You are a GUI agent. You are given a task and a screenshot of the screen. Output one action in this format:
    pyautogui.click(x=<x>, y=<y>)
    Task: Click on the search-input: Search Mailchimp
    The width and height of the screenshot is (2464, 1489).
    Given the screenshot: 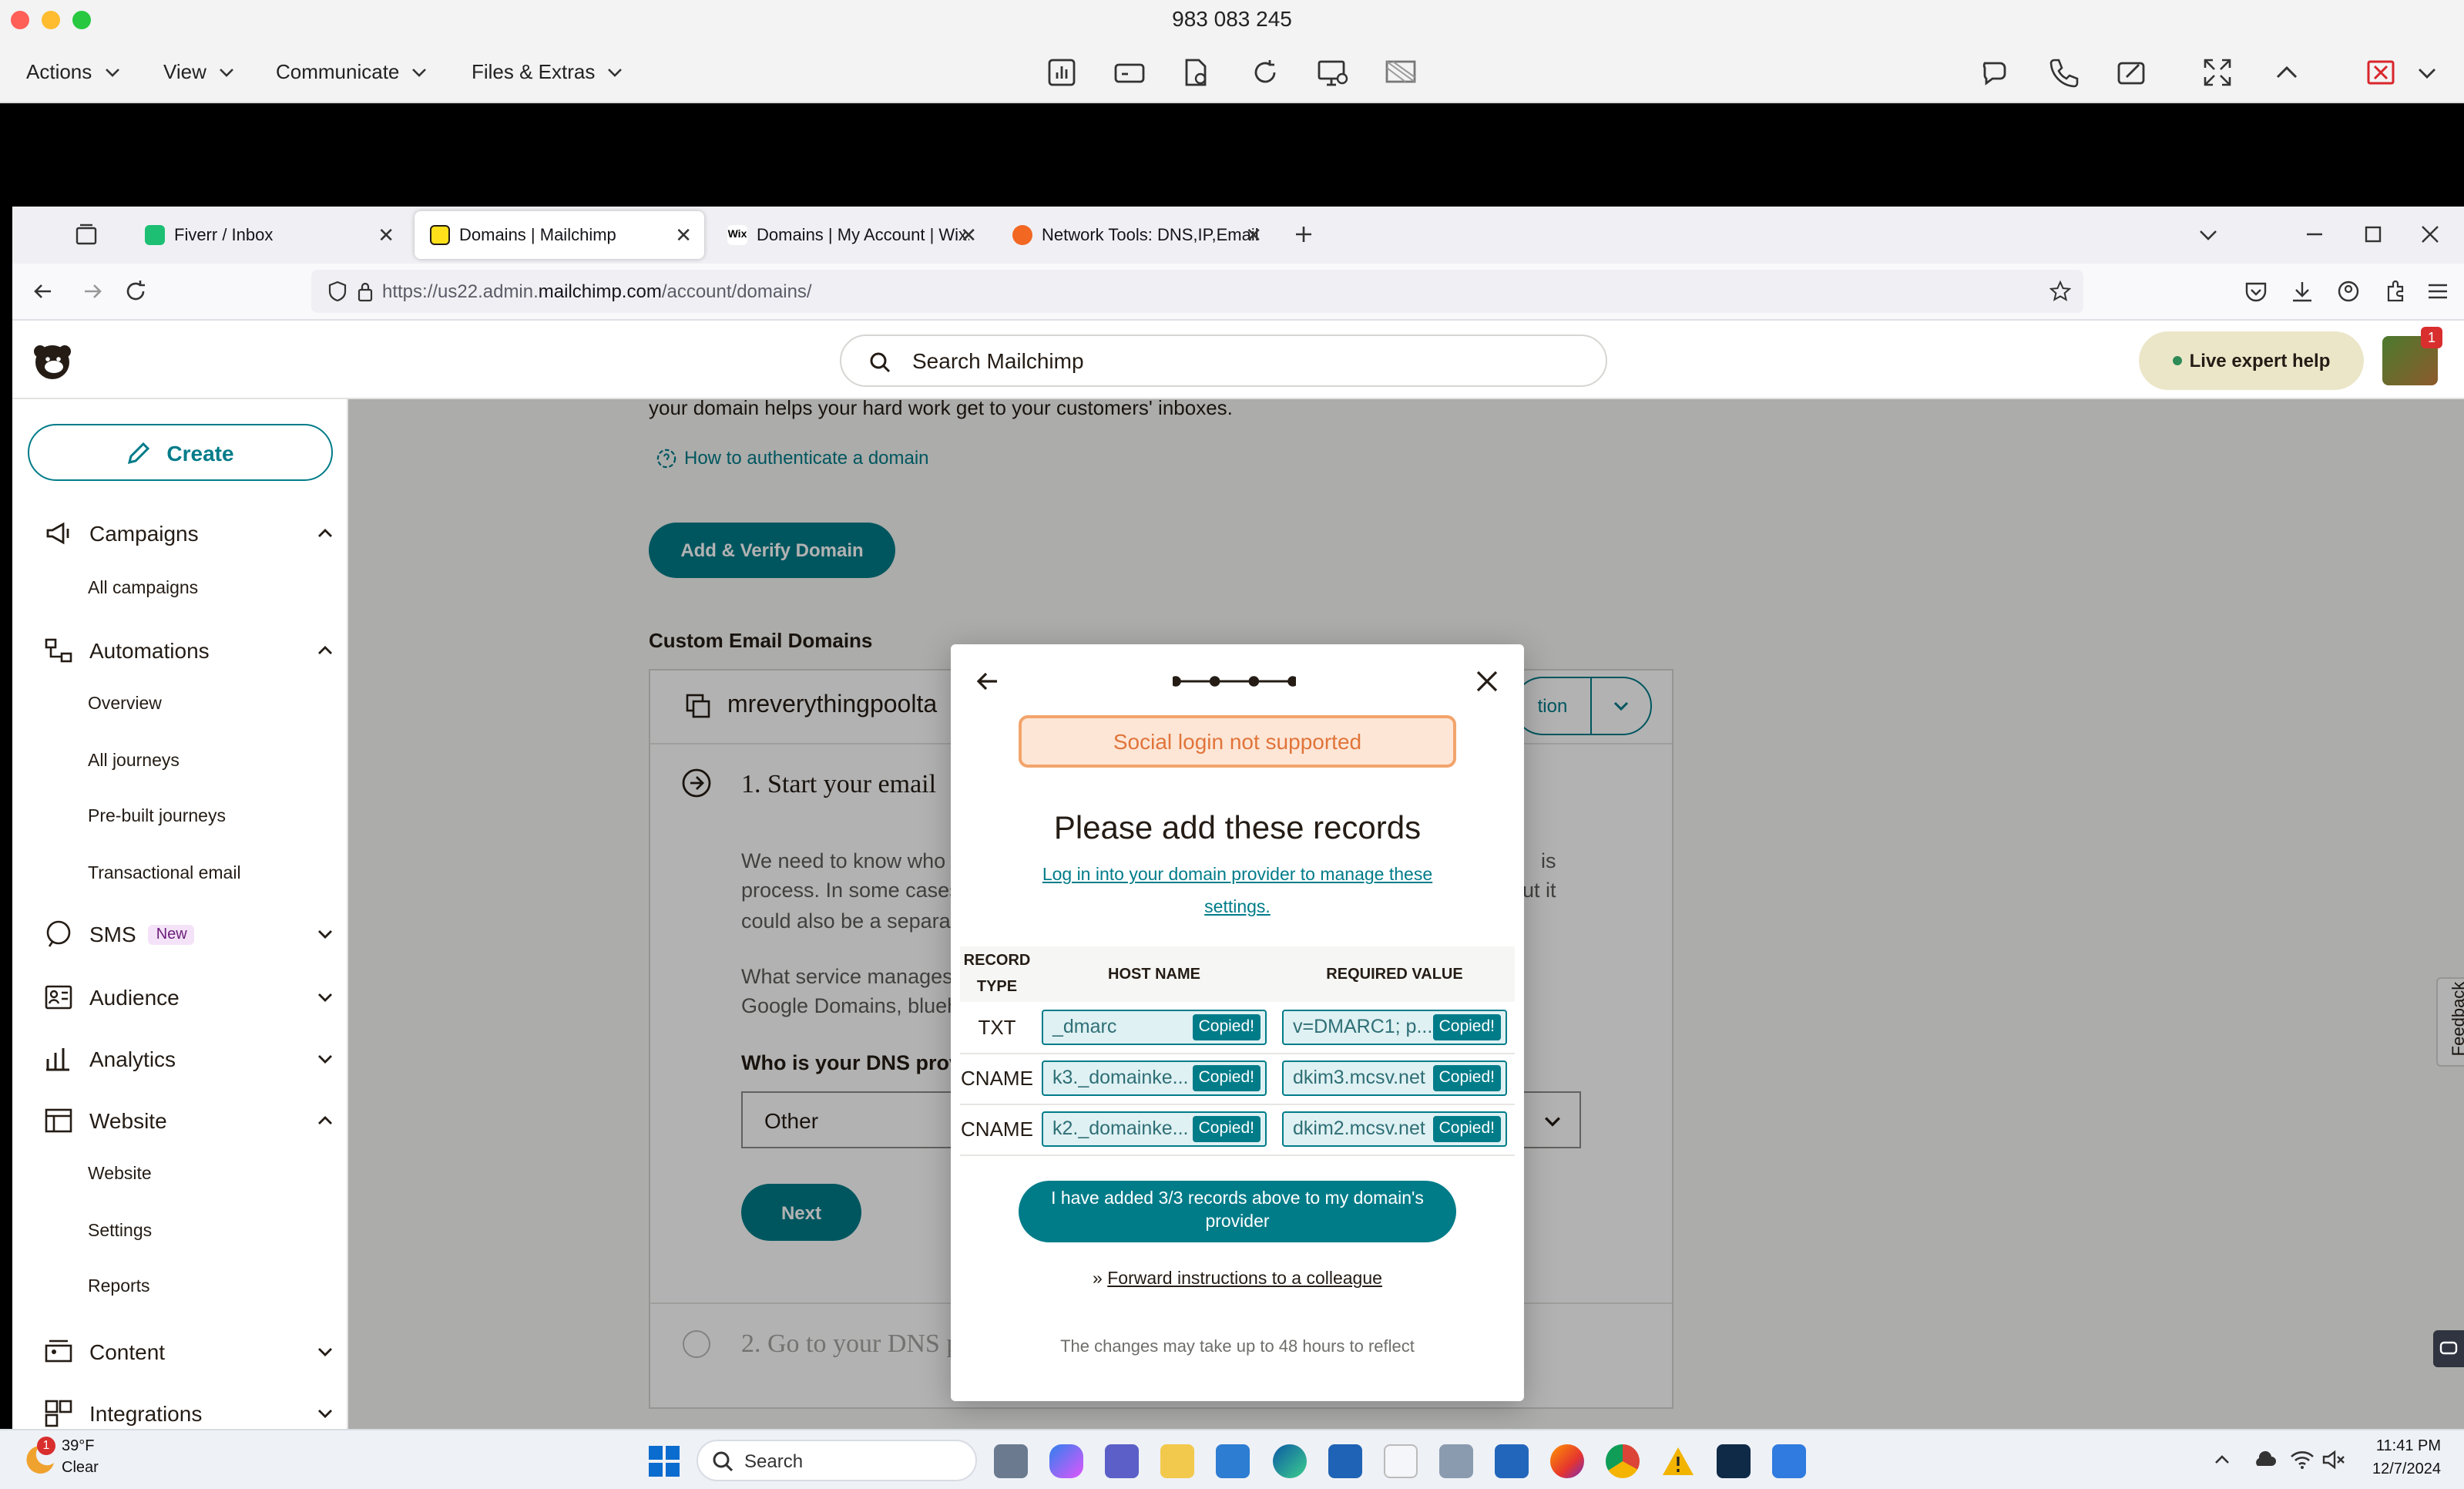 What is the action you would take?
    pyautogui.click(x=1224, y=360)
    